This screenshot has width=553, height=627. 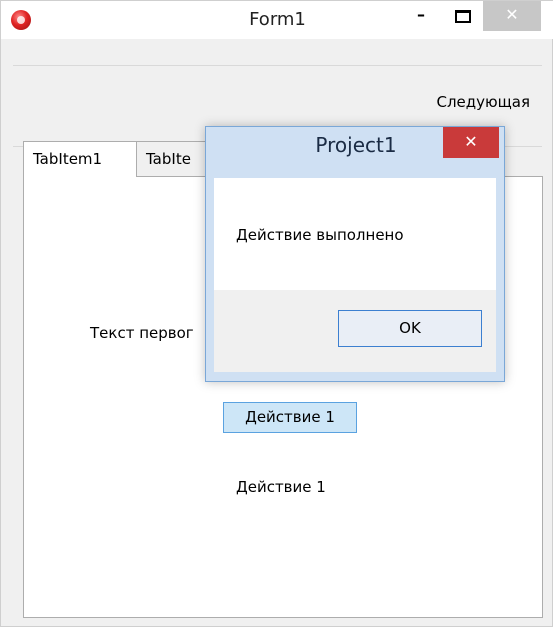 I want to click on minimize-button: –, so click(x=421, y=16).